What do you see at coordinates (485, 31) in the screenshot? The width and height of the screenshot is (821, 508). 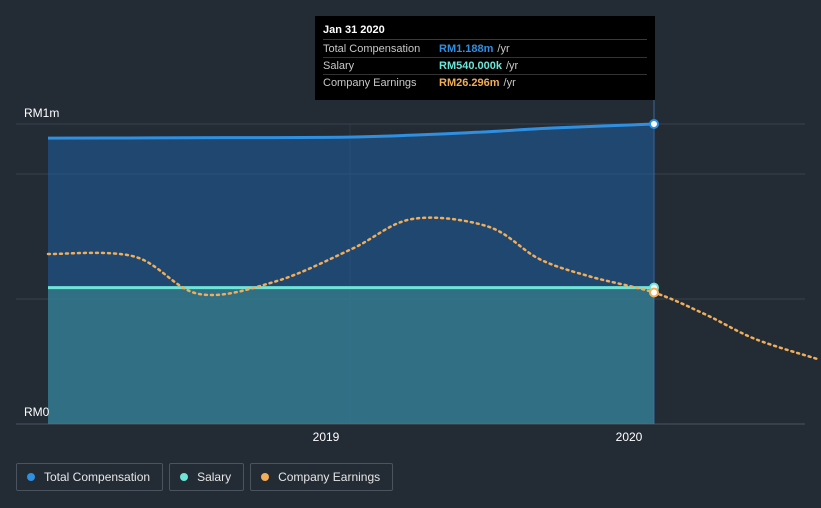 I see `tooltip-date: Jan 31 2020` at bounding box center [485, 31].